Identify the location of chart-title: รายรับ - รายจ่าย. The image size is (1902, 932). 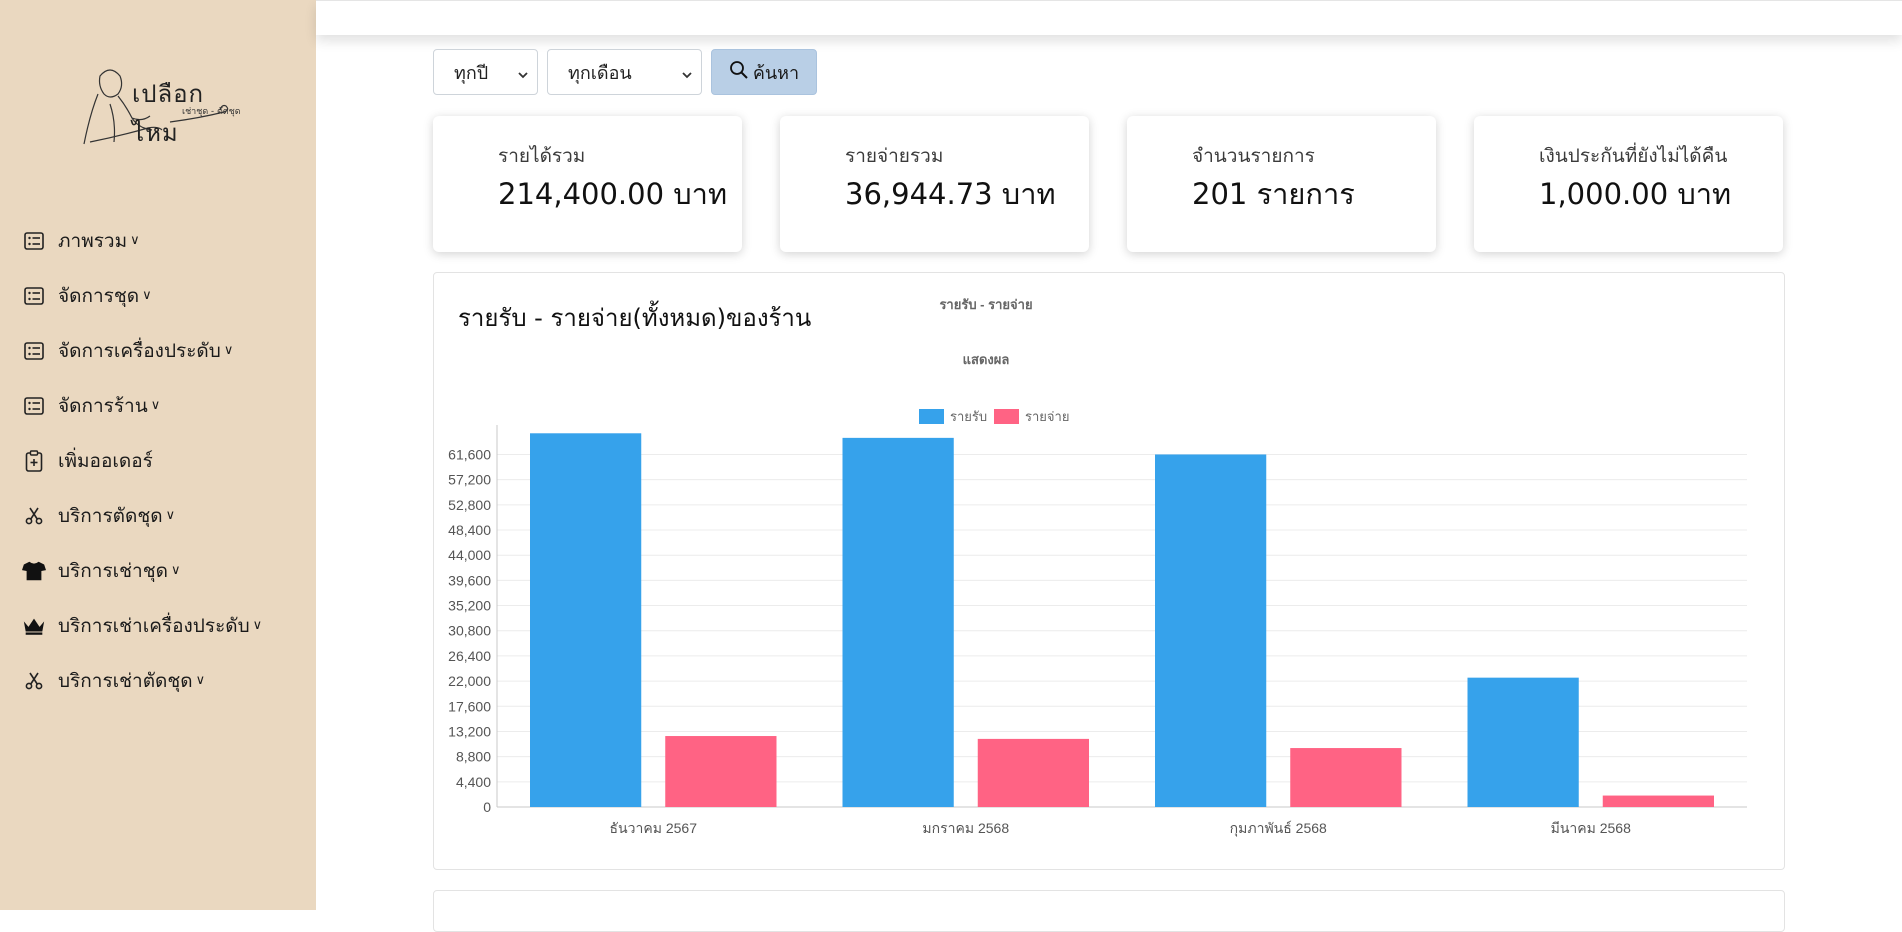
(985, 304).